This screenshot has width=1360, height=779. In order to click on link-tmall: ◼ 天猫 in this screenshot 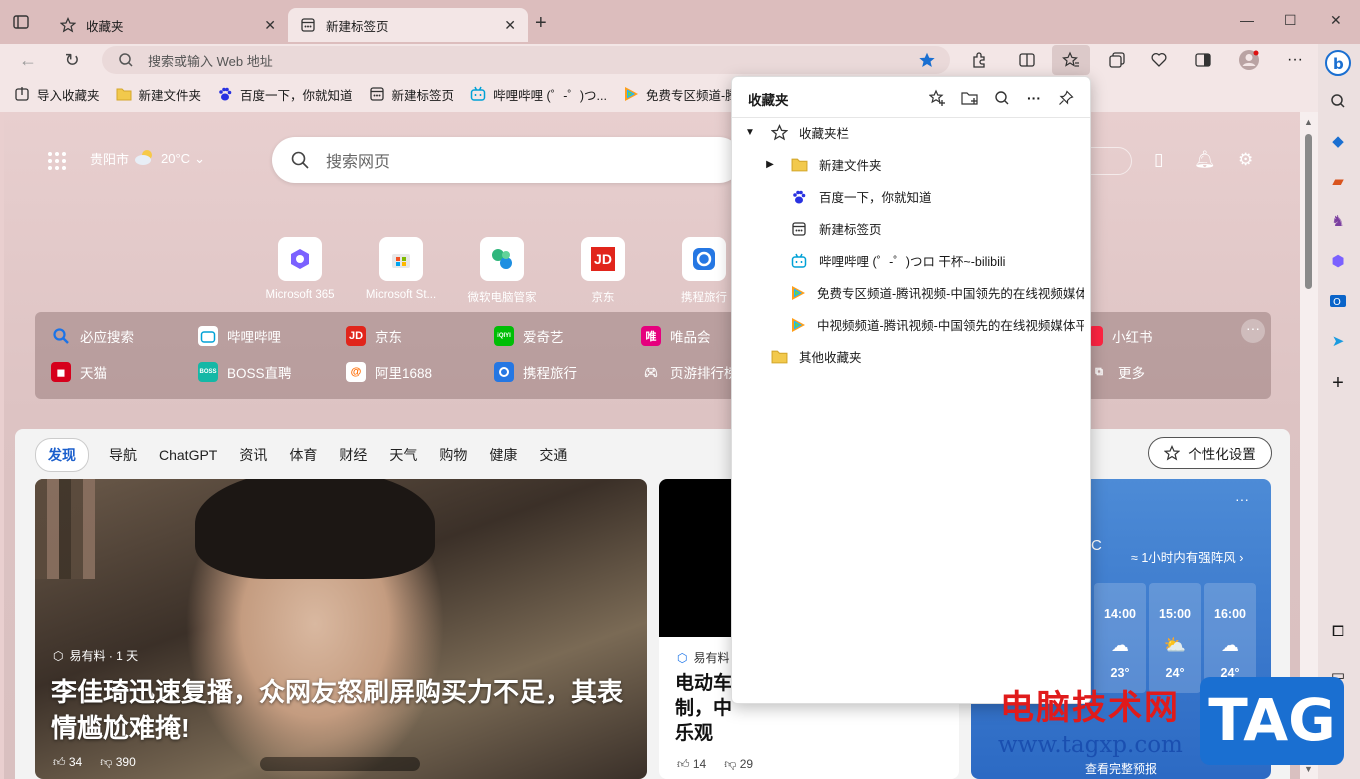, I will do `click(79, 372)`.